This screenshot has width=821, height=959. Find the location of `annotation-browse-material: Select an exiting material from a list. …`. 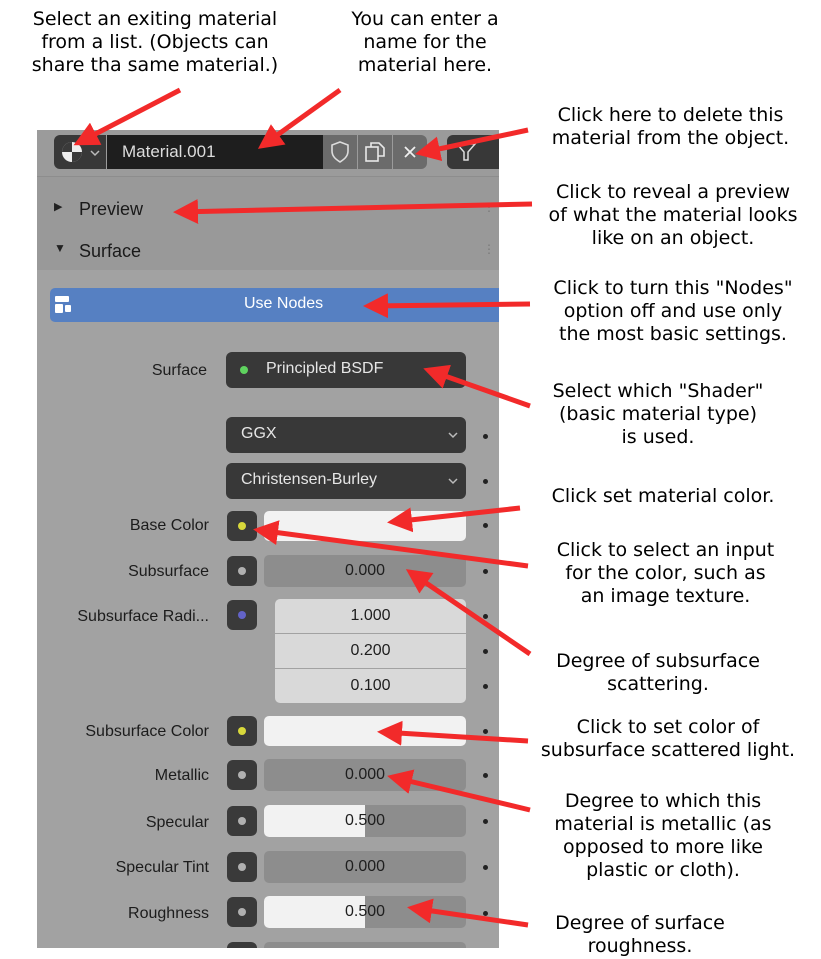

annotation-browse-material: Select an exiting material from a list. … is located at coordinates (155, 42).